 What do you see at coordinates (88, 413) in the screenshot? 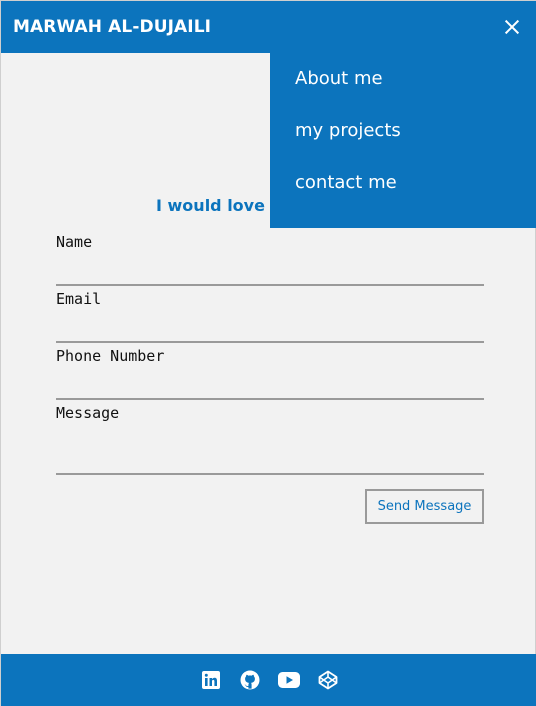
I see `message-label: Message` at bounding box center [88, 413].